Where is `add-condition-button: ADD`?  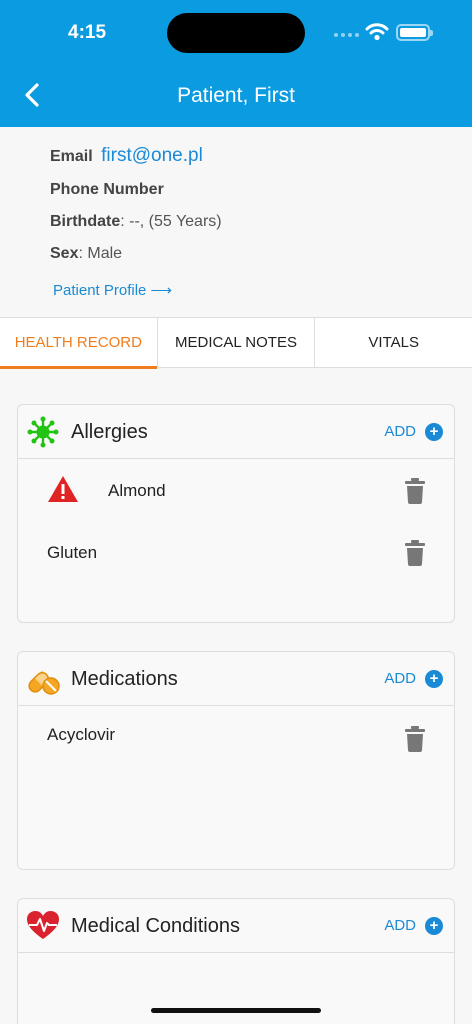 add-condition-button: ADD is located at coordinates (400, 925).